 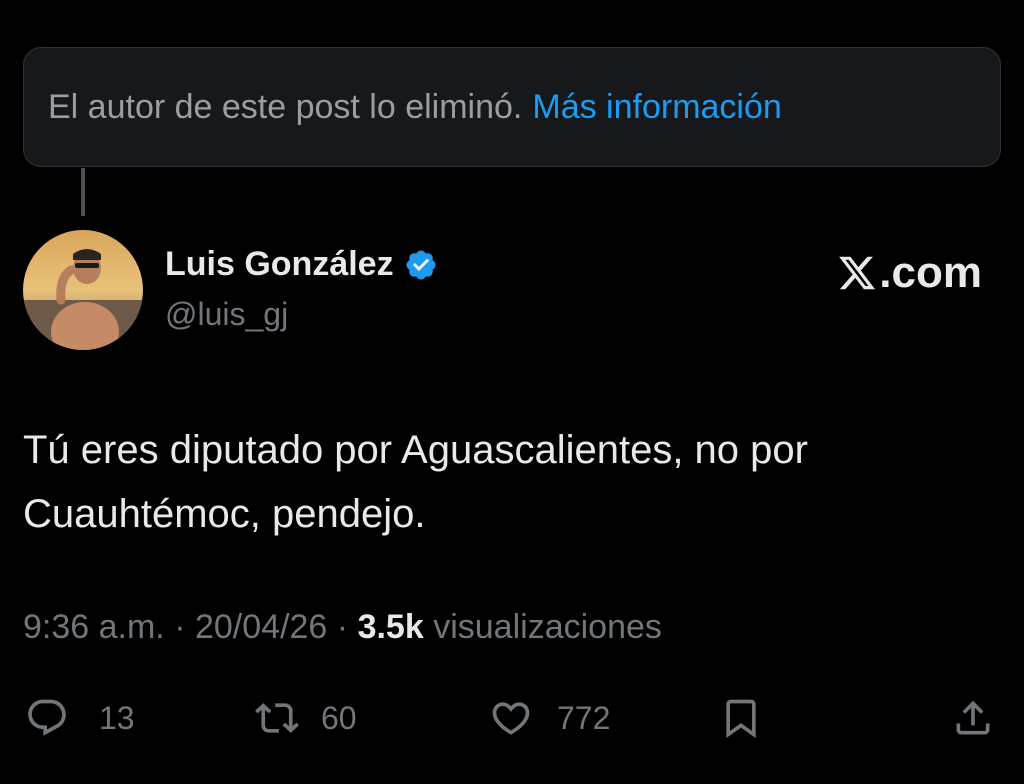 What do you see at coordinates (584, 717) in the screenshot?
I see `like-count: 772` at bounding box center [584, 717].